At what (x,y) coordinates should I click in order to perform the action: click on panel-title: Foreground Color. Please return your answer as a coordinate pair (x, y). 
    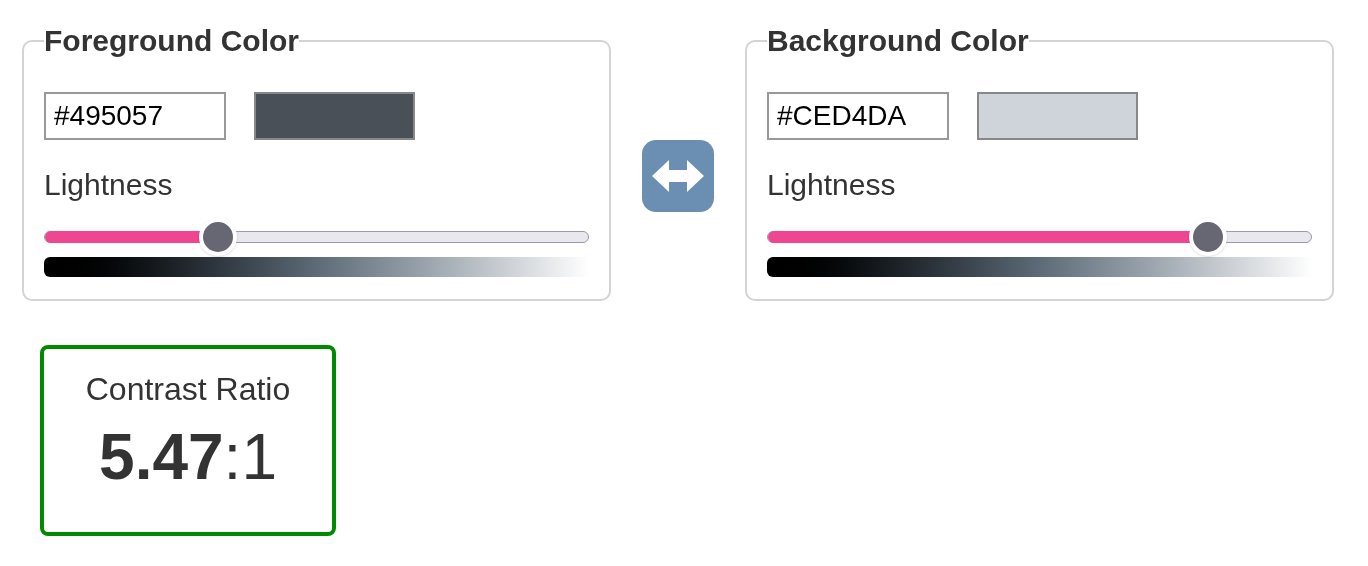
    Looking at the image, I should click on (171, 41).